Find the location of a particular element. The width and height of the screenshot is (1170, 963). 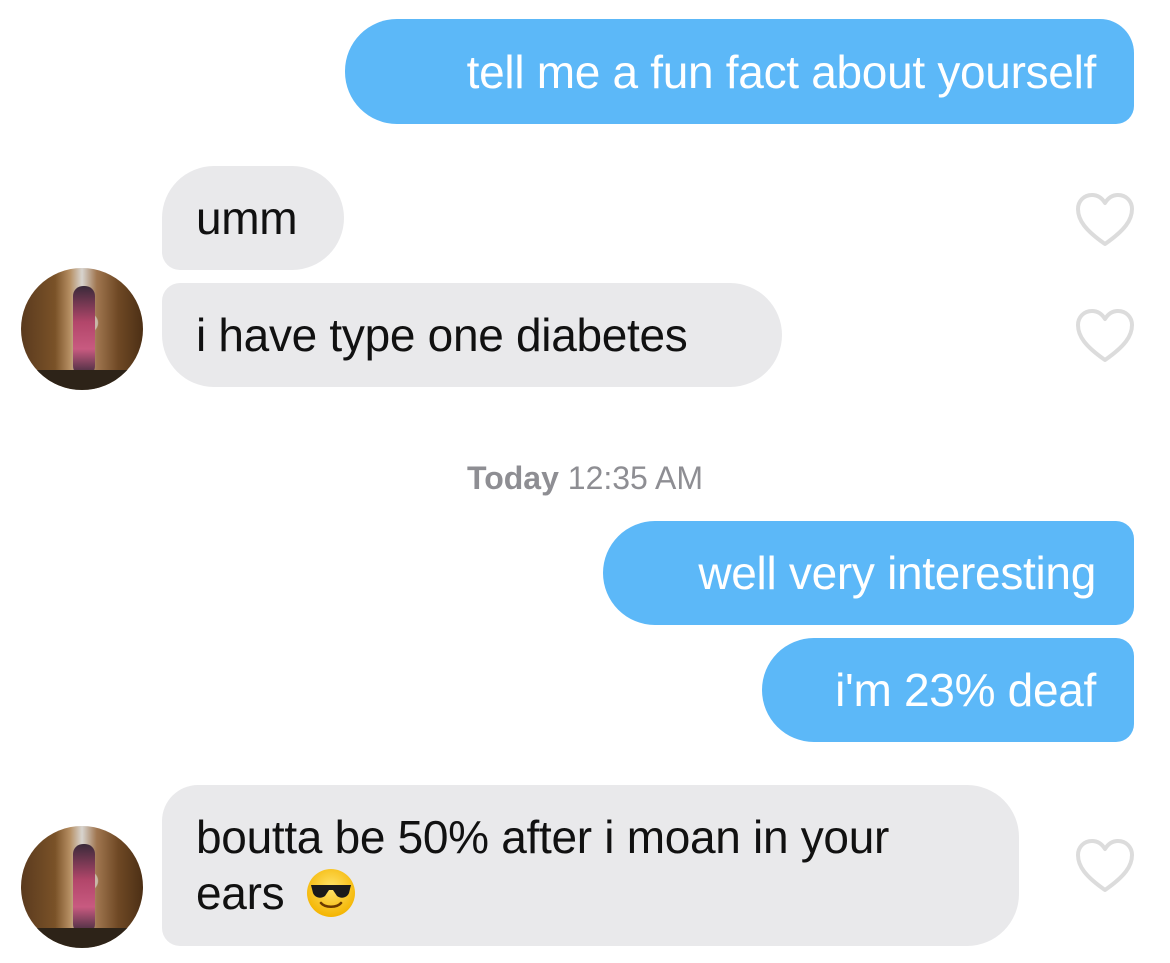

message-text: well very interesting is located at coordinates (897, 573).